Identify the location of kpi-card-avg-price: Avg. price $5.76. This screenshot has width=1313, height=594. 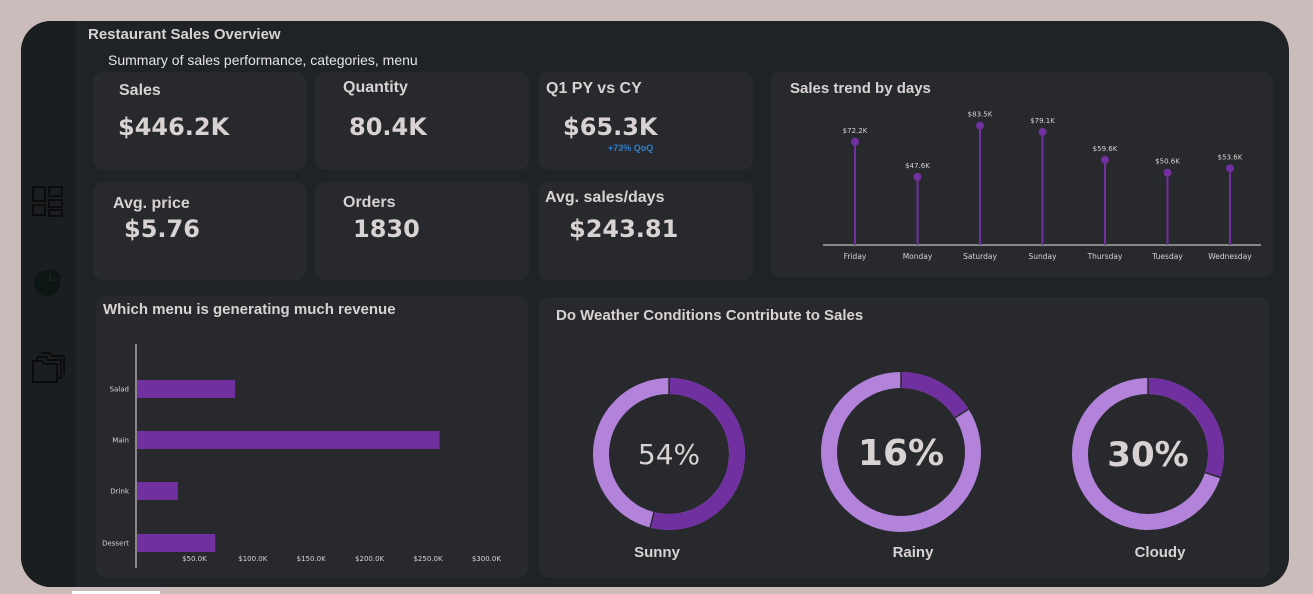
(199, 231).